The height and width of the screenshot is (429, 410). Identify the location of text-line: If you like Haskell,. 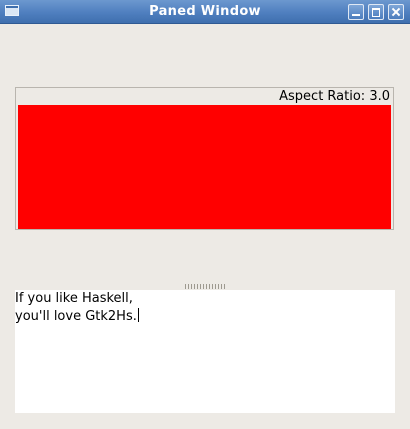
(74, 298).